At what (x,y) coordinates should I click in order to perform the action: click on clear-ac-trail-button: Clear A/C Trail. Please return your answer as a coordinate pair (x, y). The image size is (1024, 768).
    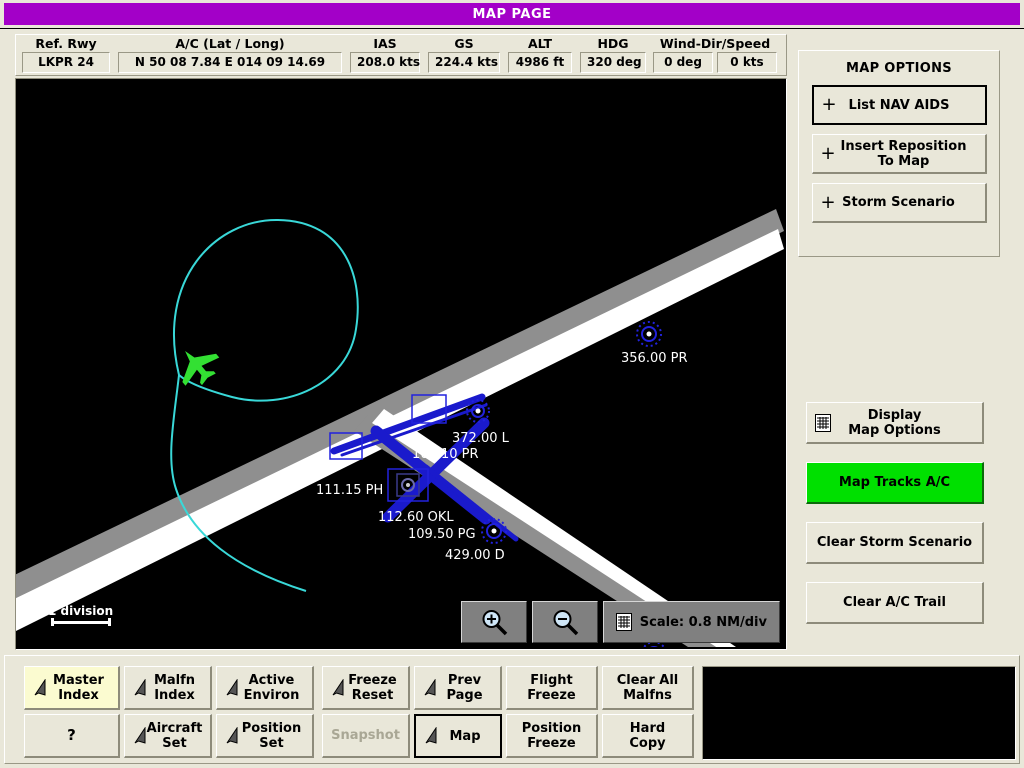
    Looking at the image, I should click on (895, 603).